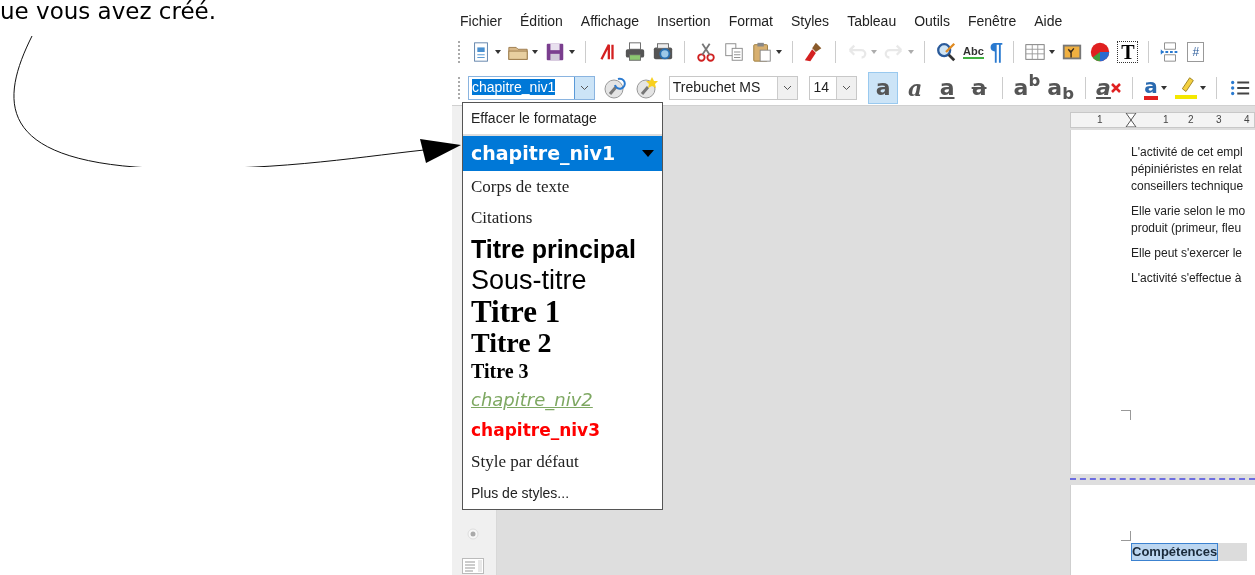  What do you see at coordinates (562, 248) in the screenshot?
I see `style-item: Titre principal` at bounding box center [562, 248].